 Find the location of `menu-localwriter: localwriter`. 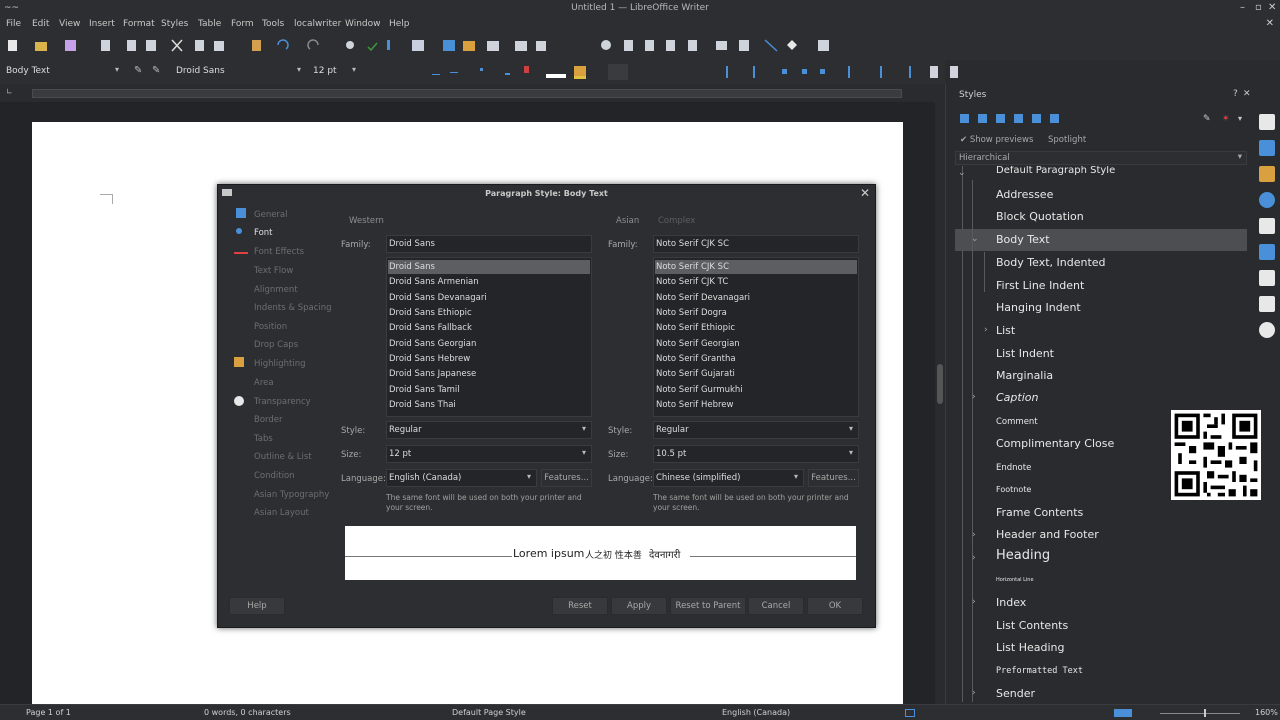

menu-localwriter: localwriter is located at coordinates (317, 24).